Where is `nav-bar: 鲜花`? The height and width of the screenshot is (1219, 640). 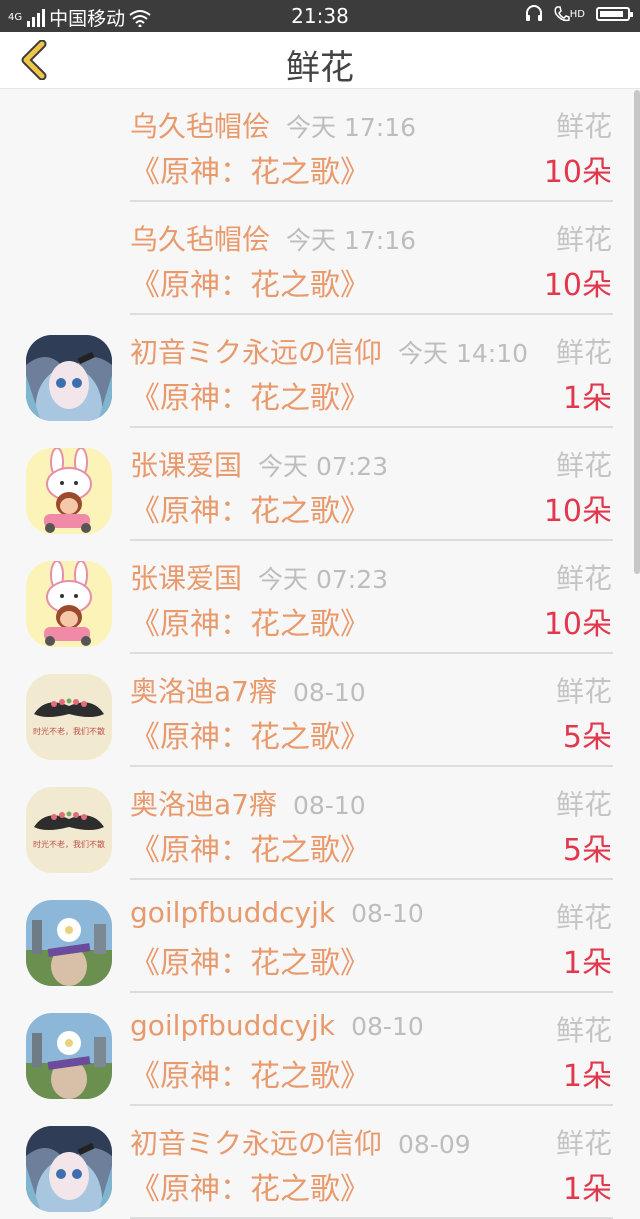 nav-bar: 鲜花 is located at coordinates (320, 60).